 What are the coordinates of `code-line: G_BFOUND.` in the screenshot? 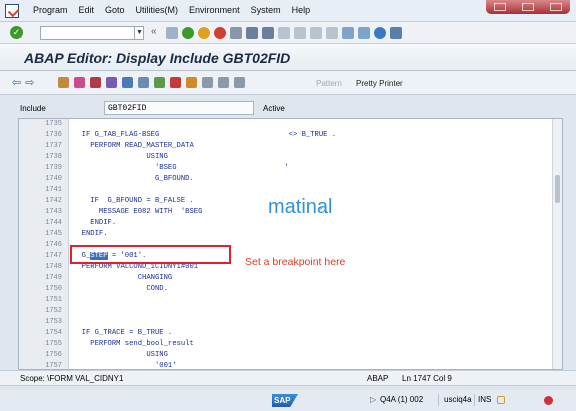 It's located at (310, 179).